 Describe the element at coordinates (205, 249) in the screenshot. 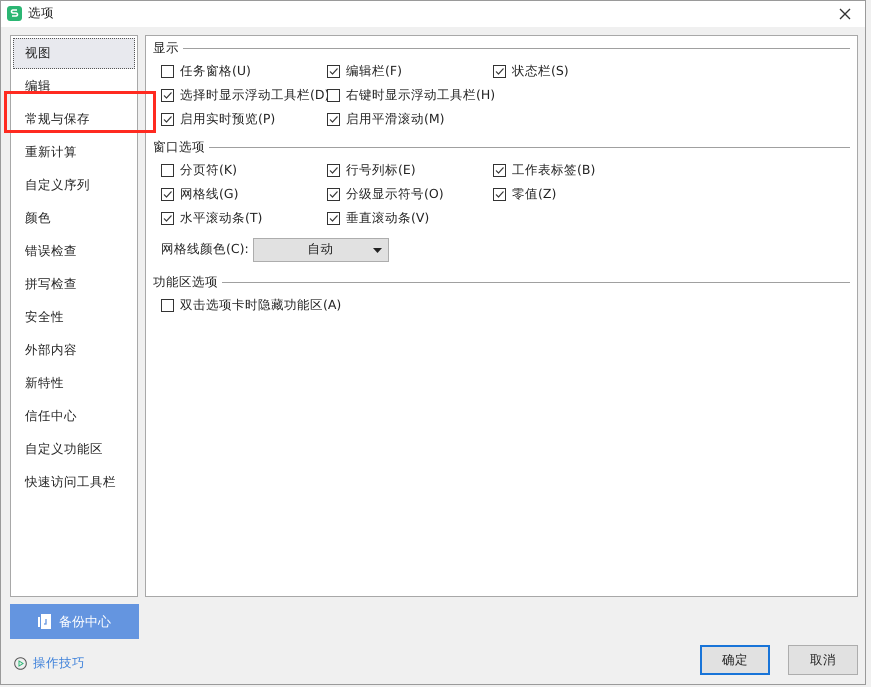

I see `dropdown-label: 网格线颜色(C):` at that location.